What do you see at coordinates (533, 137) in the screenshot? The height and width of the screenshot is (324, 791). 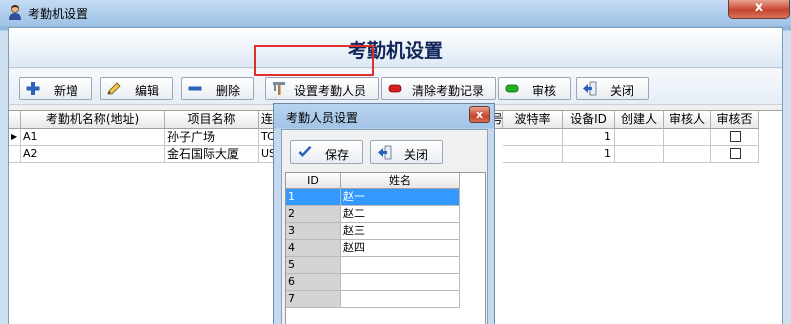 I see `table-row-1-baud` at bounding box center [533, 137].